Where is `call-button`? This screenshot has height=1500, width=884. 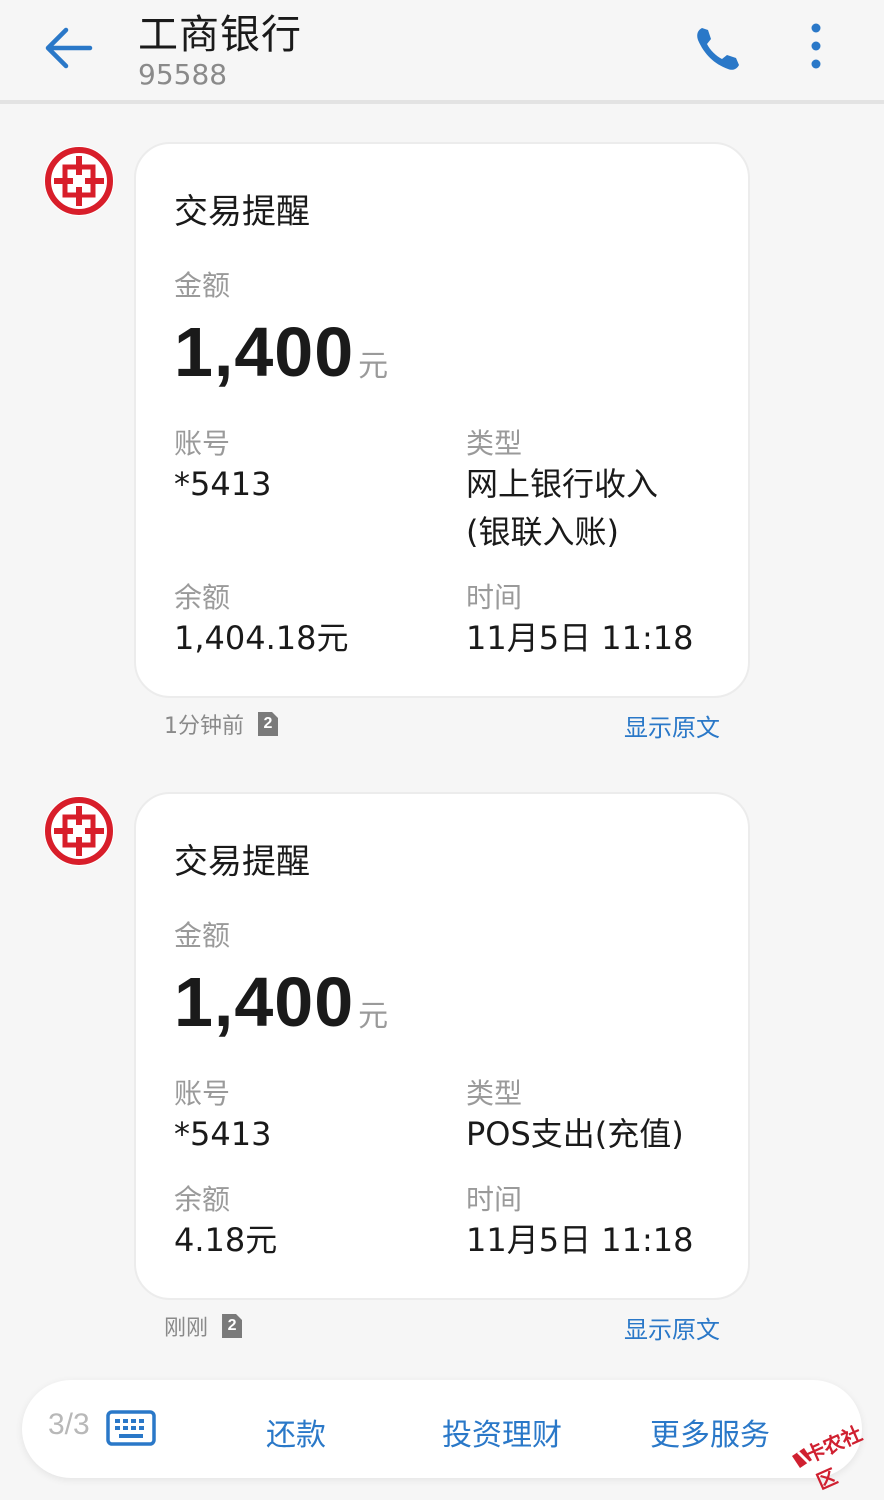
call-button is located at coordinates (718, 48).